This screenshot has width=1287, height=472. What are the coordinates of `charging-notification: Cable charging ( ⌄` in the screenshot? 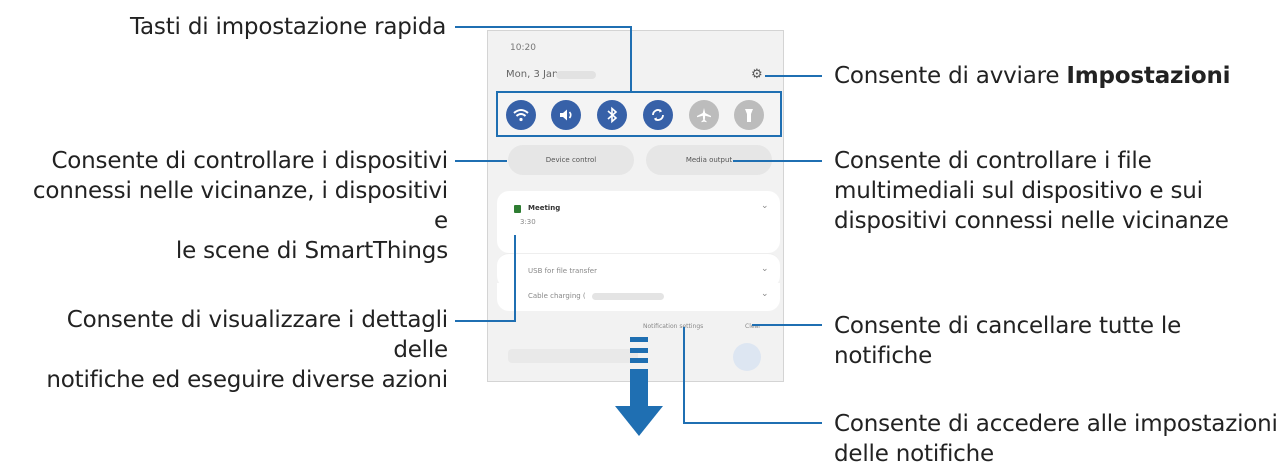 It's located at (638, 297).